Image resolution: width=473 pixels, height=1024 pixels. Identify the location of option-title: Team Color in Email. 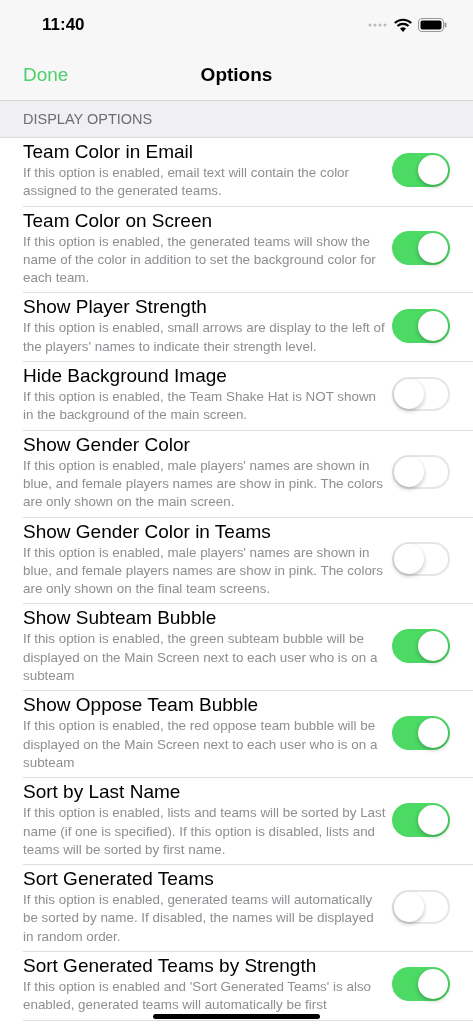
(108, 152).